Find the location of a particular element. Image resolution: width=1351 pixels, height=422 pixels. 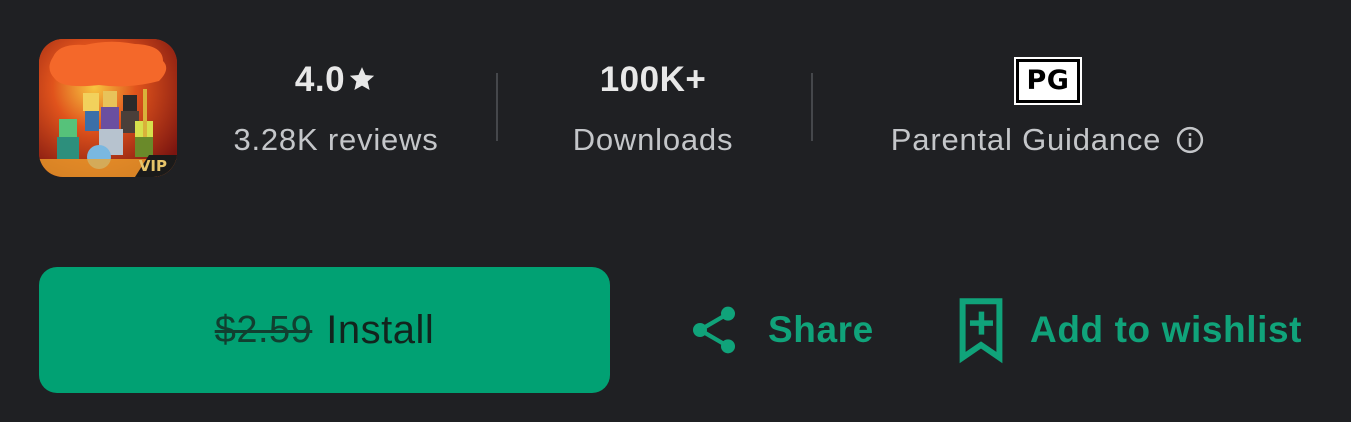

wishlist-label: Add to wishlist is located at coordinates (1166, 329).